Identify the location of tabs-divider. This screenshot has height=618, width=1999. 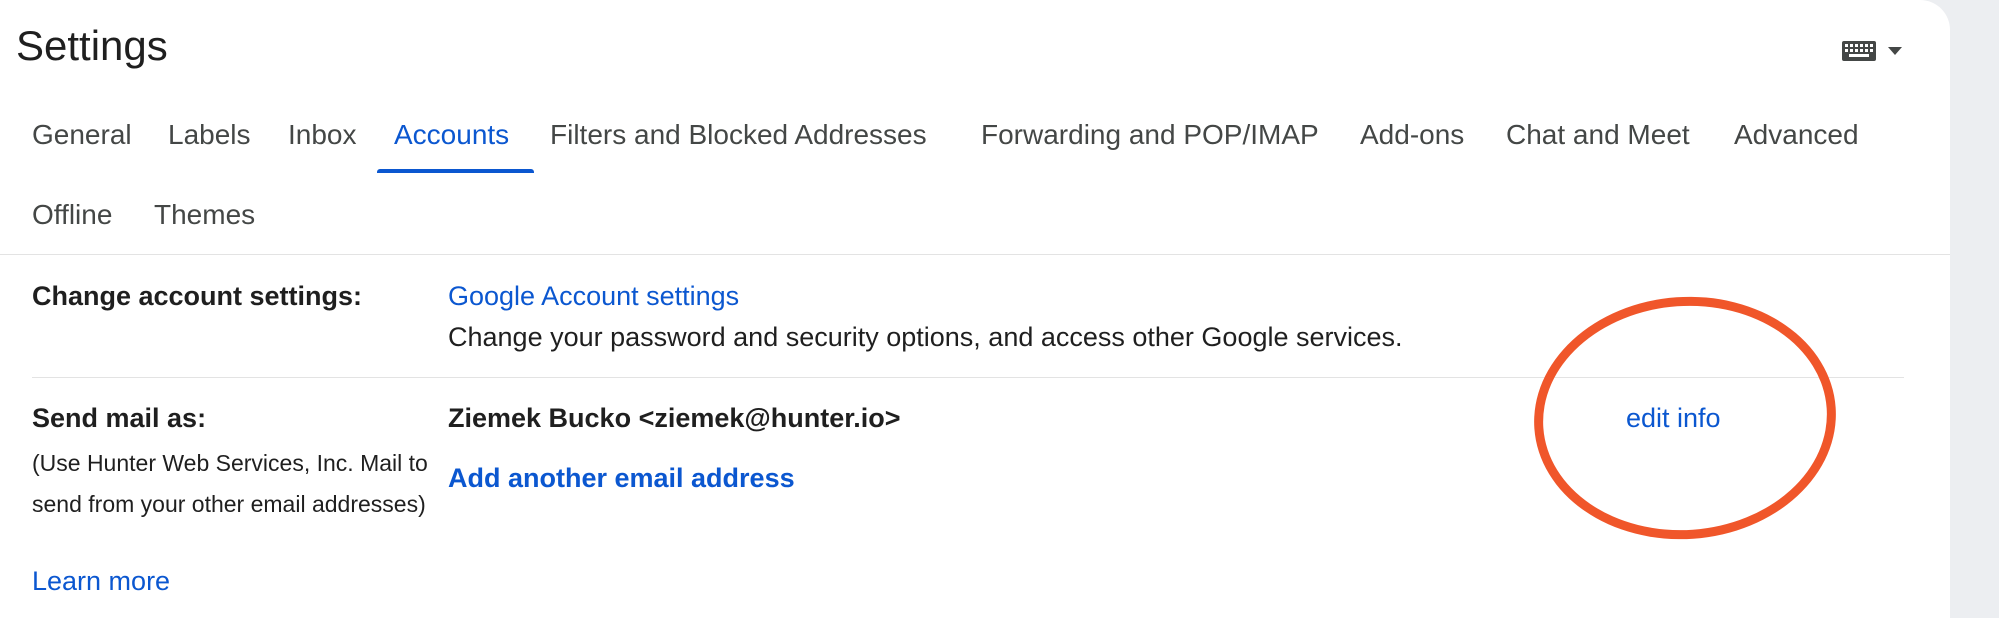
(975, 254).